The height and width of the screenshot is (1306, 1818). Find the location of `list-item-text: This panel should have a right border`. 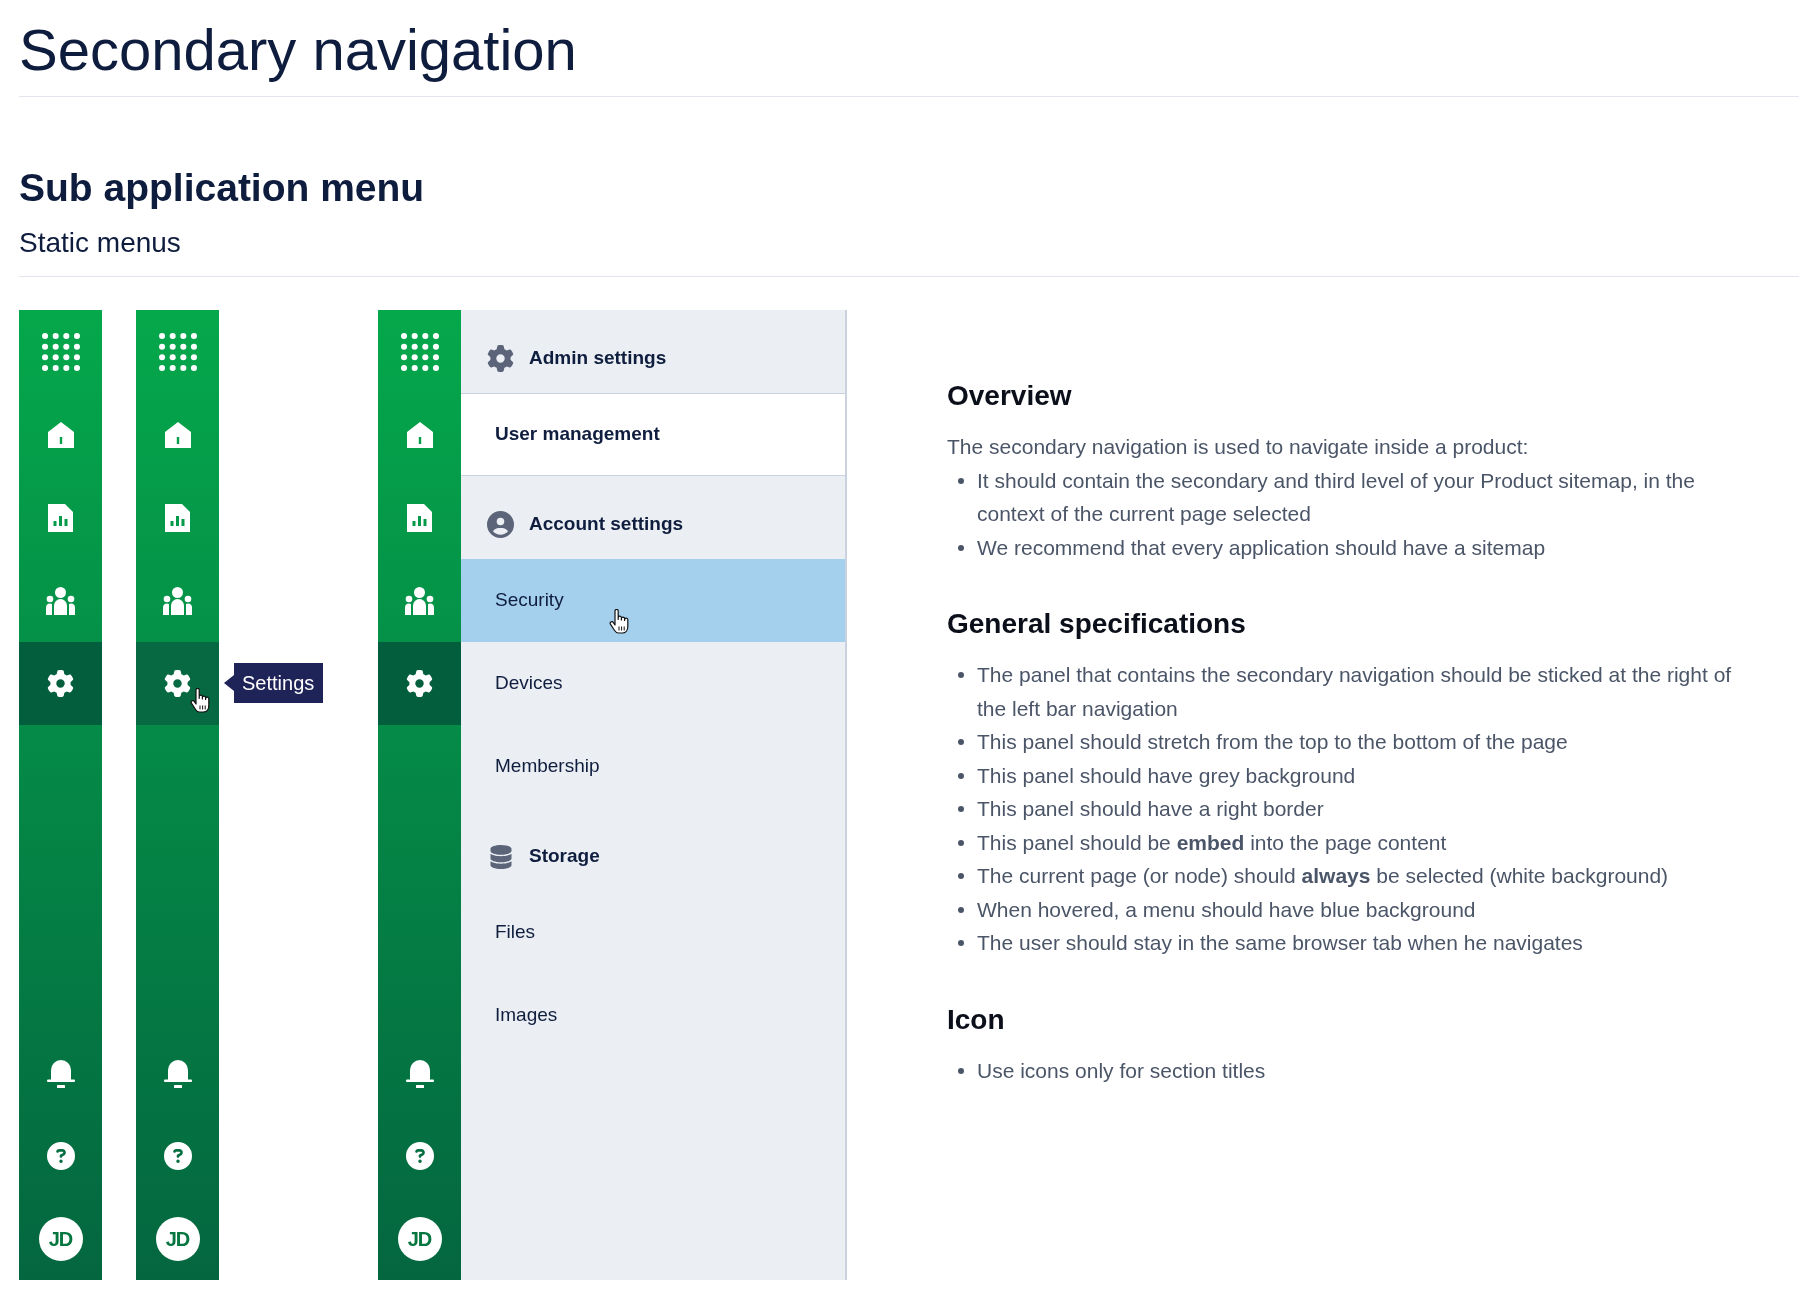

list-item-text: This panel should have a right border is located at coordinates (1151, 809).